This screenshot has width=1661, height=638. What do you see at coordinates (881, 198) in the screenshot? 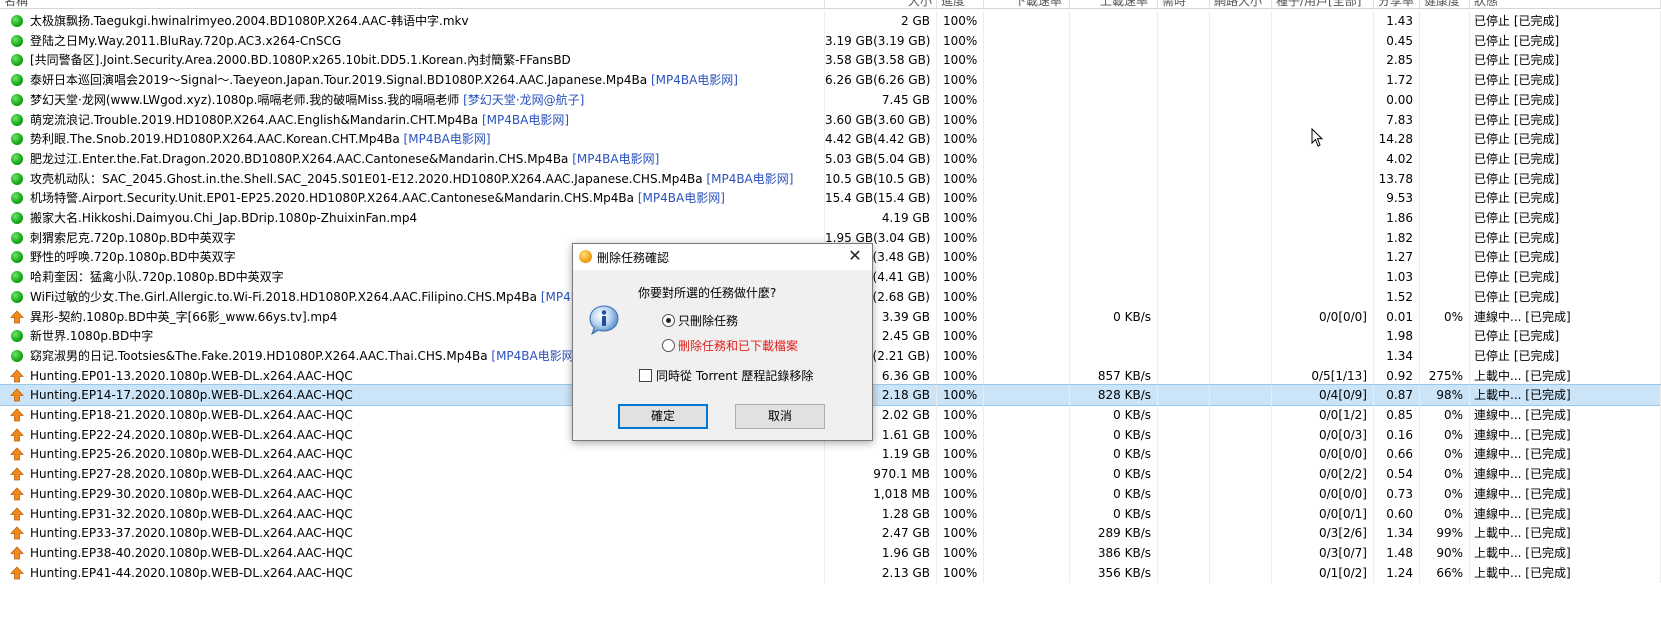
I see `cell-size: 15.4 GB(15.4 GB)` at bounding box center [881, 198].